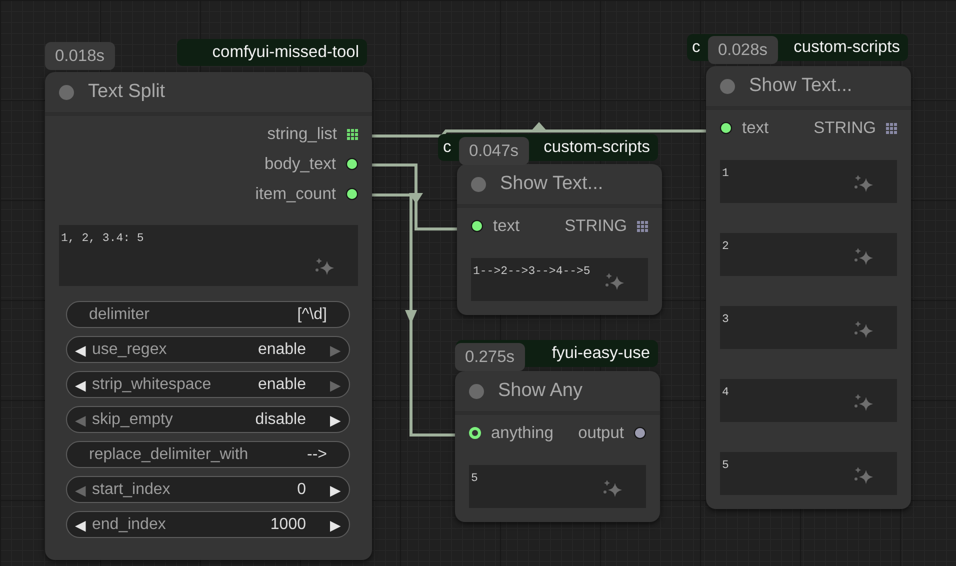 This screenshot has height=566, width=956. I want to click on text-area: 2, so click(808, 254).